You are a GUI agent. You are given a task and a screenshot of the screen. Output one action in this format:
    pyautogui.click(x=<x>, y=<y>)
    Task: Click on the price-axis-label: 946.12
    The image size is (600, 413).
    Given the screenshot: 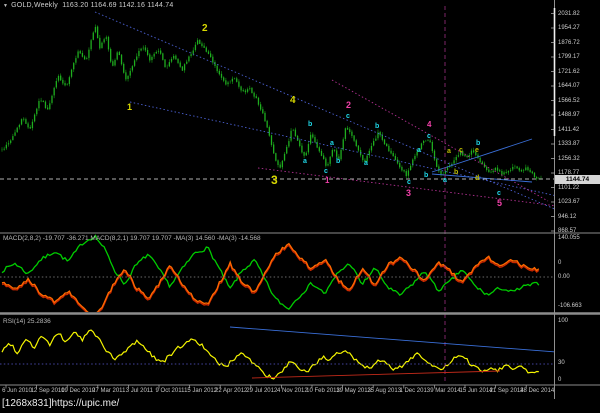 What is the action you would take?
    pyautogui.click(x=567, y=216)
    